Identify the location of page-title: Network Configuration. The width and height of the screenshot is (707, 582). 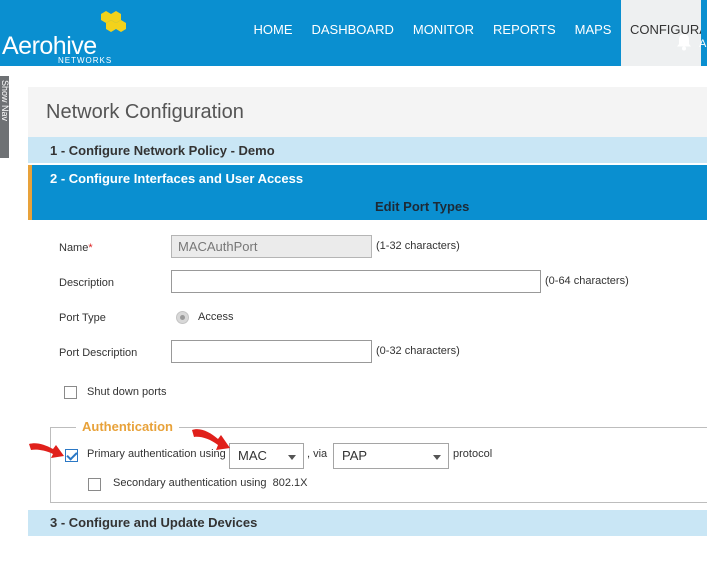
(145, 112).